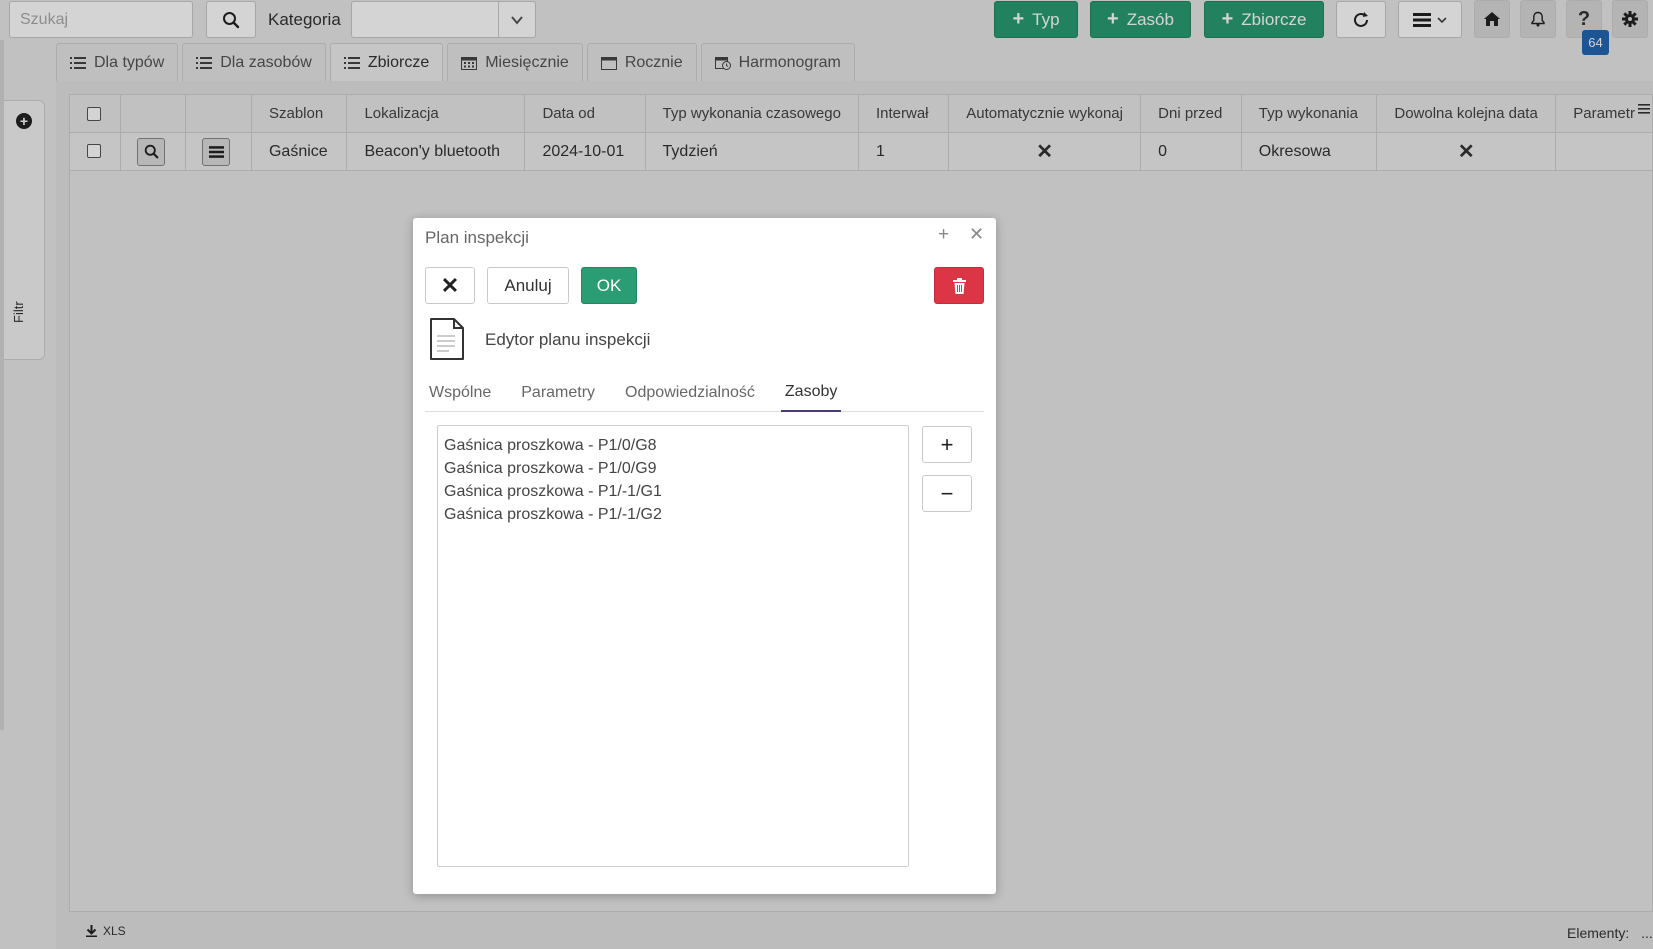  Describe the element at coordinates (947, 444) in the screenshot. I see `add-resource-item-button: +` at that location.